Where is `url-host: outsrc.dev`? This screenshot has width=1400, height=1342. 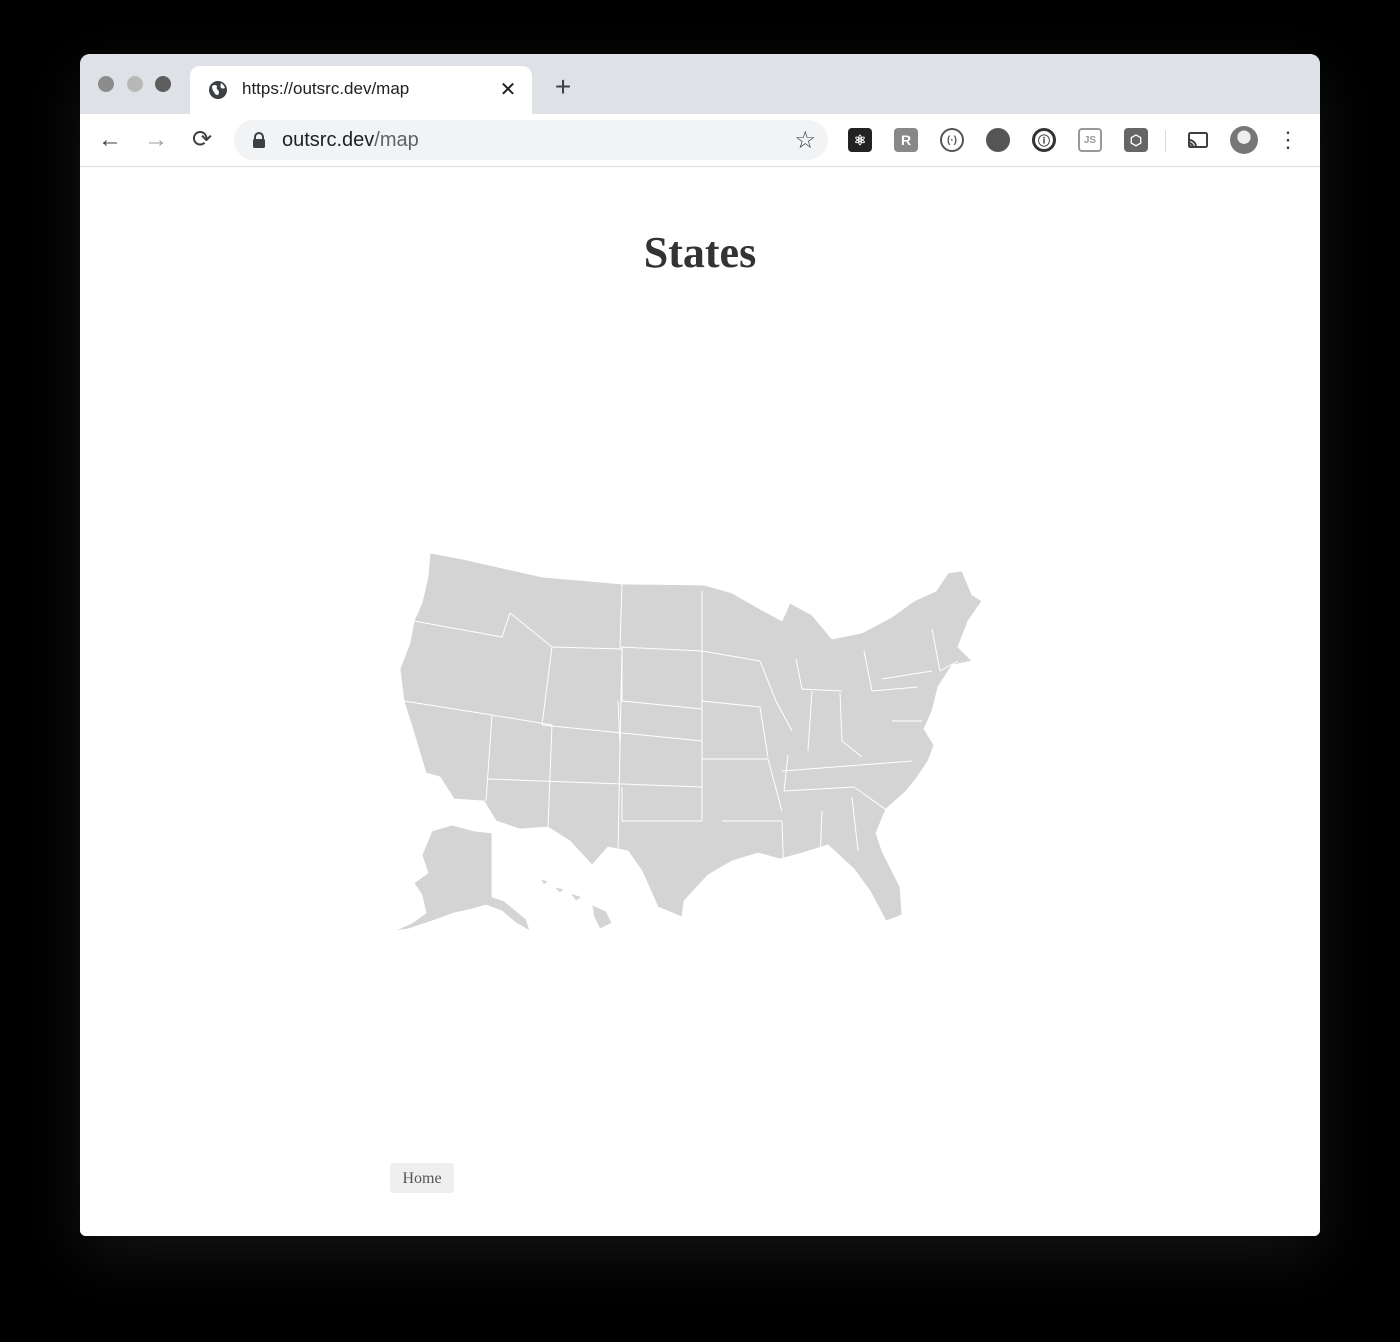 url-host: outsrc.dev is located at coordinates (328, 140).